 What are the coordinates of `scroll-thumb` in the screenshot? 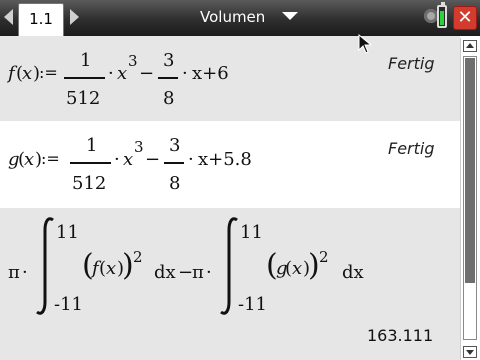 It's located at (470, 170).